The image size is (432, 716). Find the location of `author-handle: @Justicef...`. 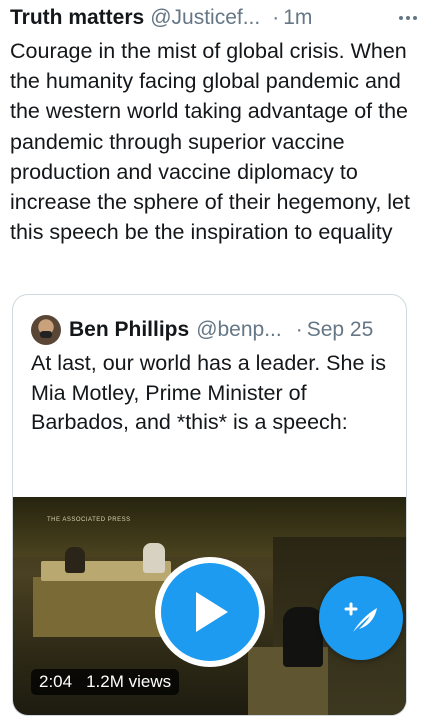

author-handle: @Justicef... is located at coordinates (205, 18).